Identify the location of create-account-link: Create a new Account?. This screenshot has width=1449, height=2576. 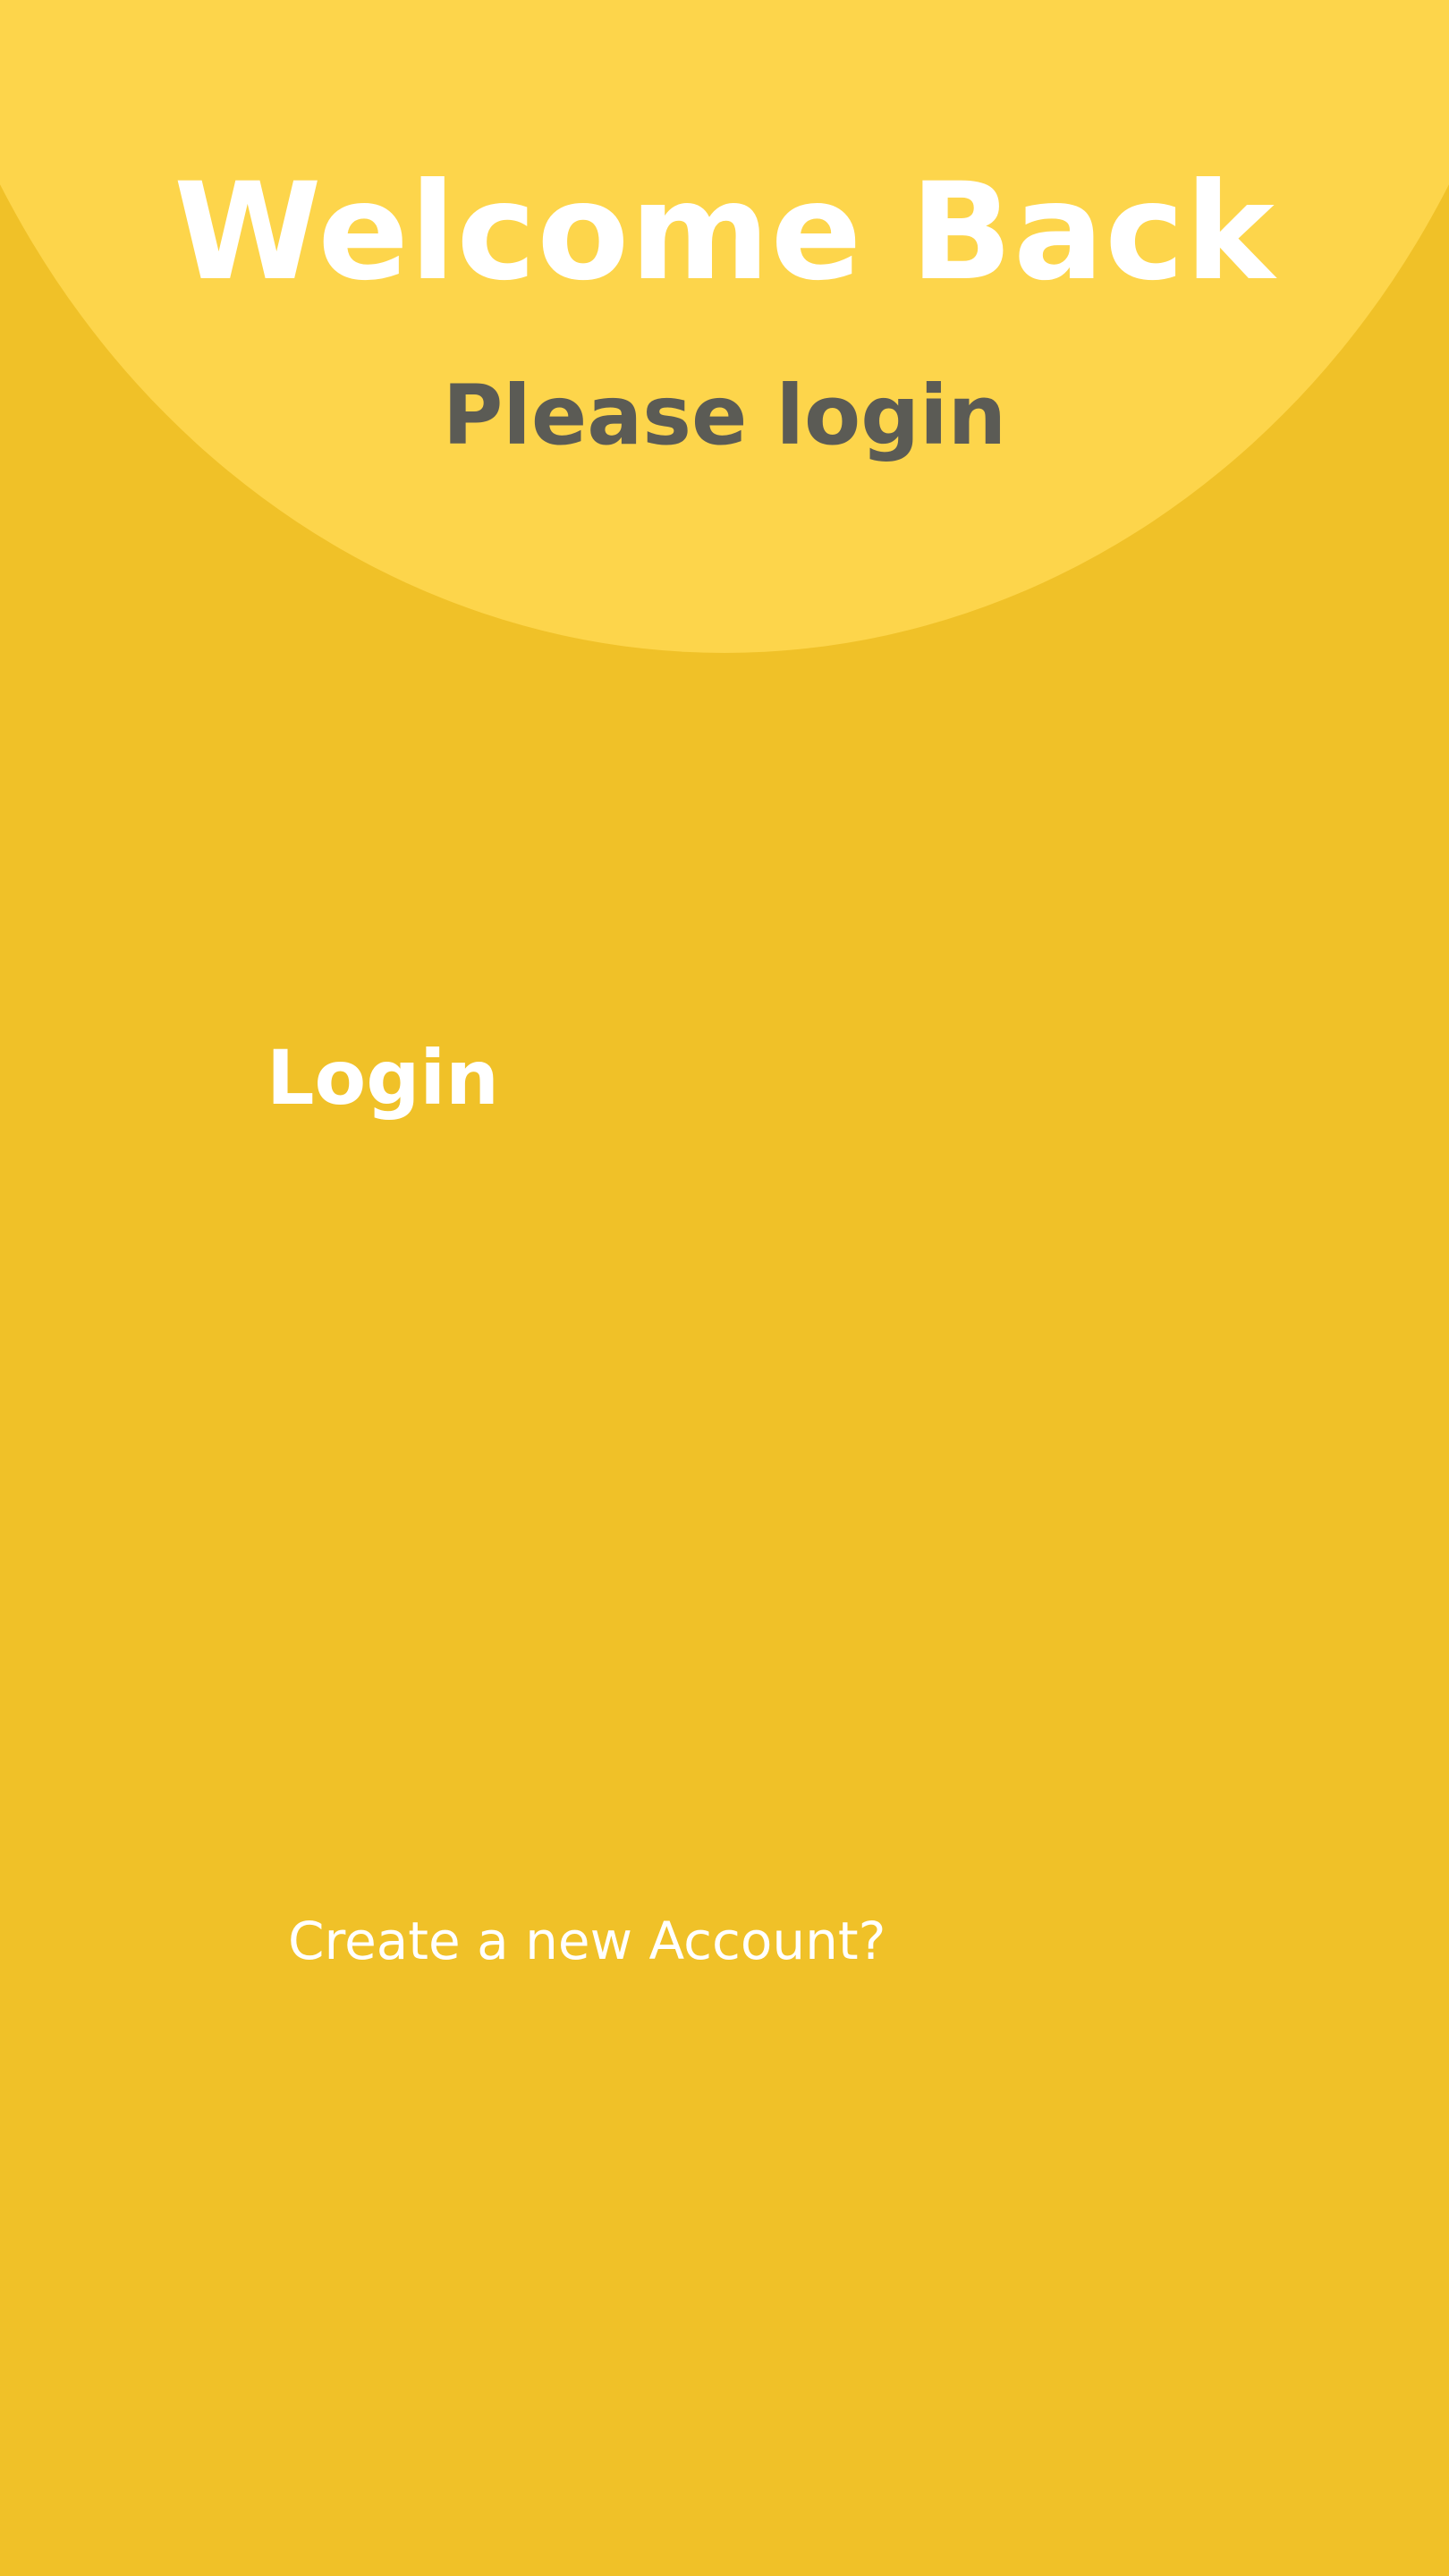
(587, 1941).